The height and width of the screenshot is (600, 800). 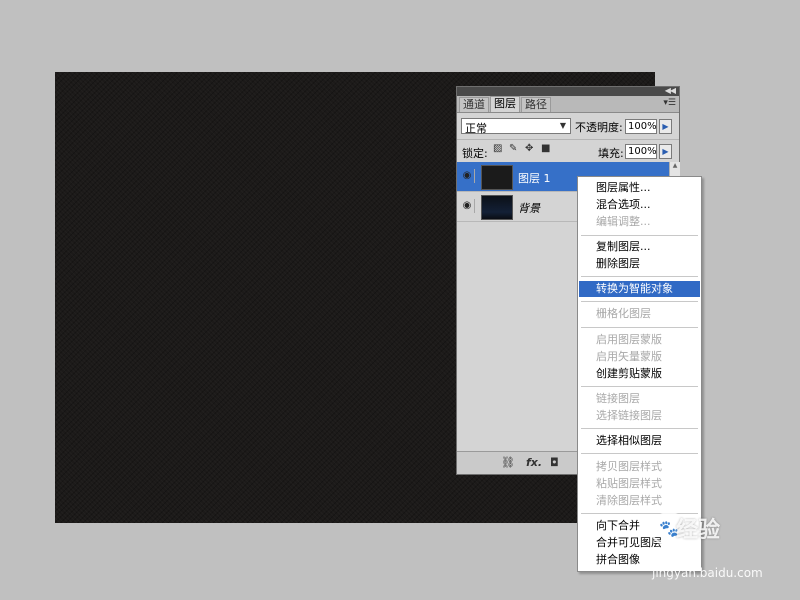 I want to click on menu-item-enable-vector-mask: 启用矢量蒙版, so click(x=629, y=356).